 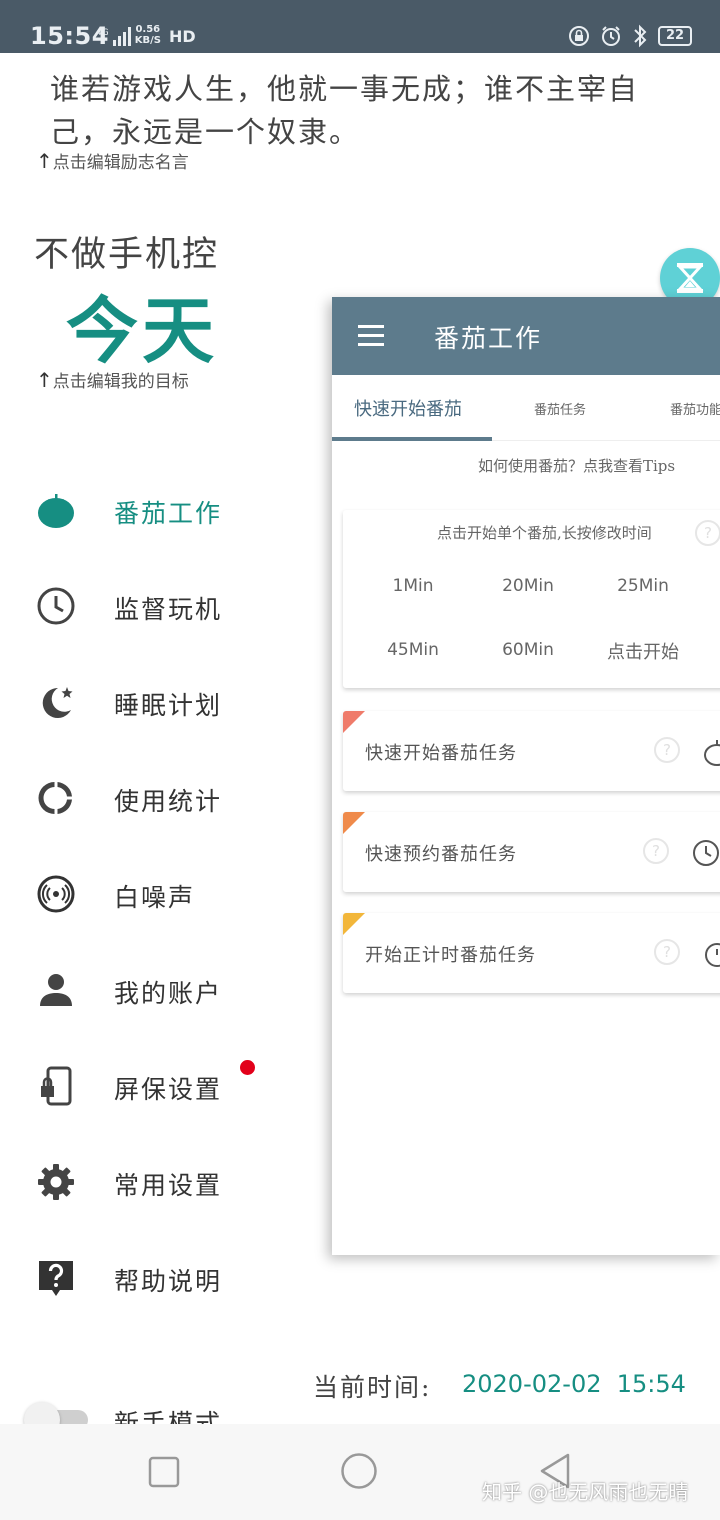 What do you see at coordinates (57, 702) in the screenshot?
I see `moon-star-icon` at bounding box center [57, 702].